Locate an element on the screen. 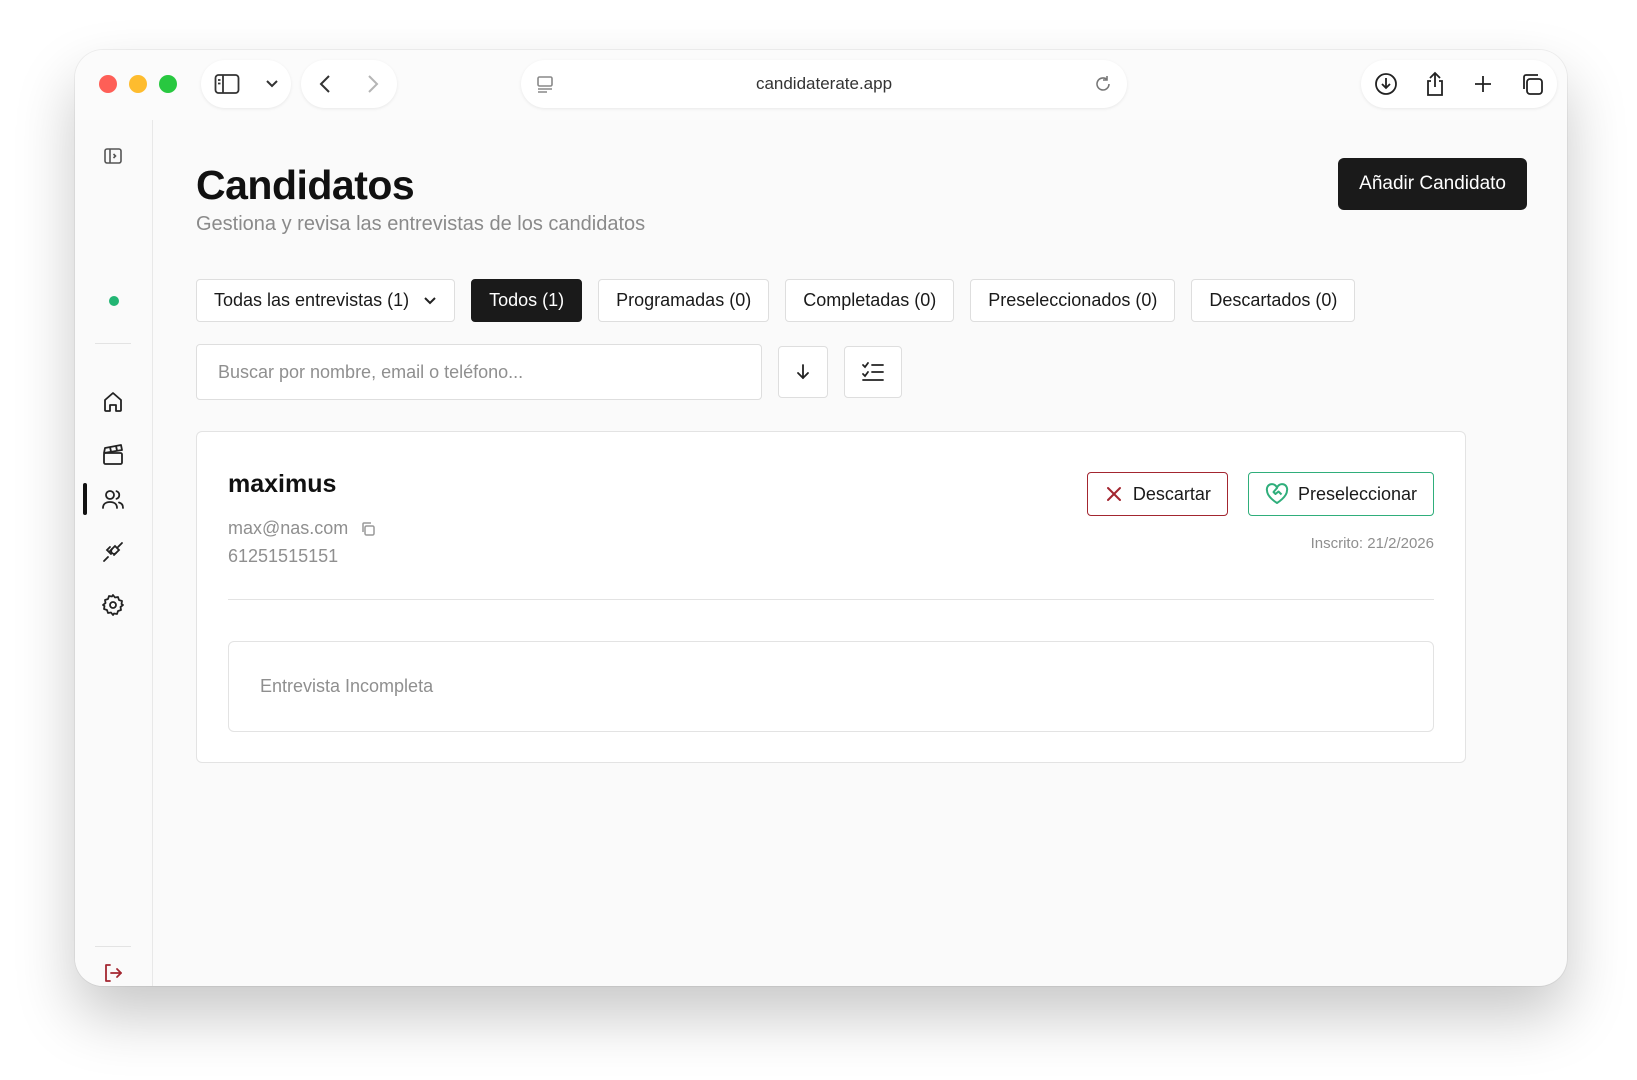  tab-overview-icon is located at coordinates (1532, 84).